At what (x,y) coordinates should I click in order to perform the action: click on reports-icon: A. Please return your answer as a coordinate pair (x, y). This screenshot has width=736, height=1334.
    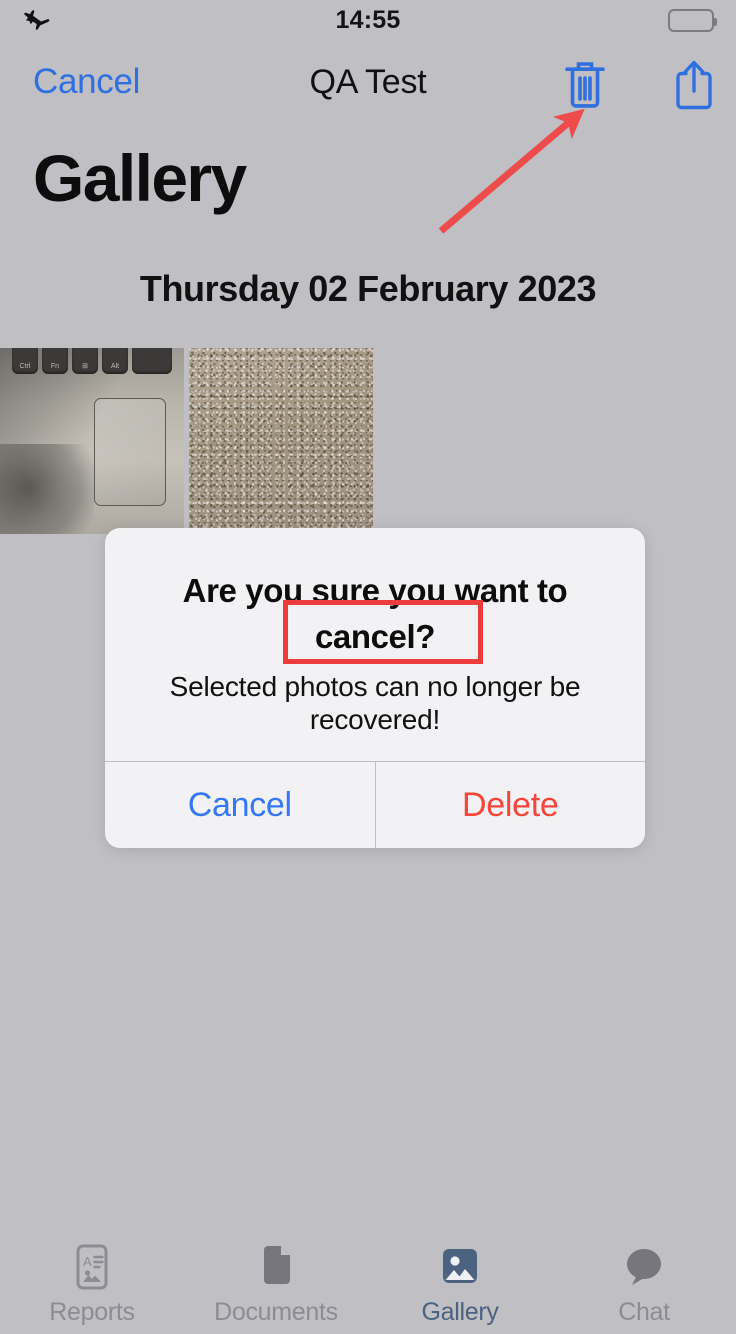
    Looking at the image, I should click on (92, 1267).